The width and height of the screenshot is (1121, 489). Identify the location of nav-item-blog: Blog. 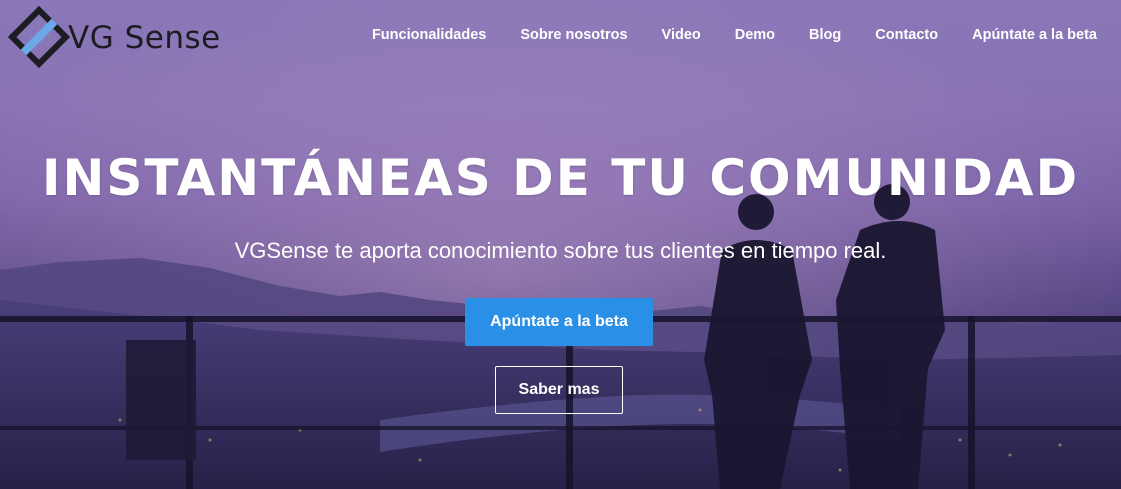
(825, 35).